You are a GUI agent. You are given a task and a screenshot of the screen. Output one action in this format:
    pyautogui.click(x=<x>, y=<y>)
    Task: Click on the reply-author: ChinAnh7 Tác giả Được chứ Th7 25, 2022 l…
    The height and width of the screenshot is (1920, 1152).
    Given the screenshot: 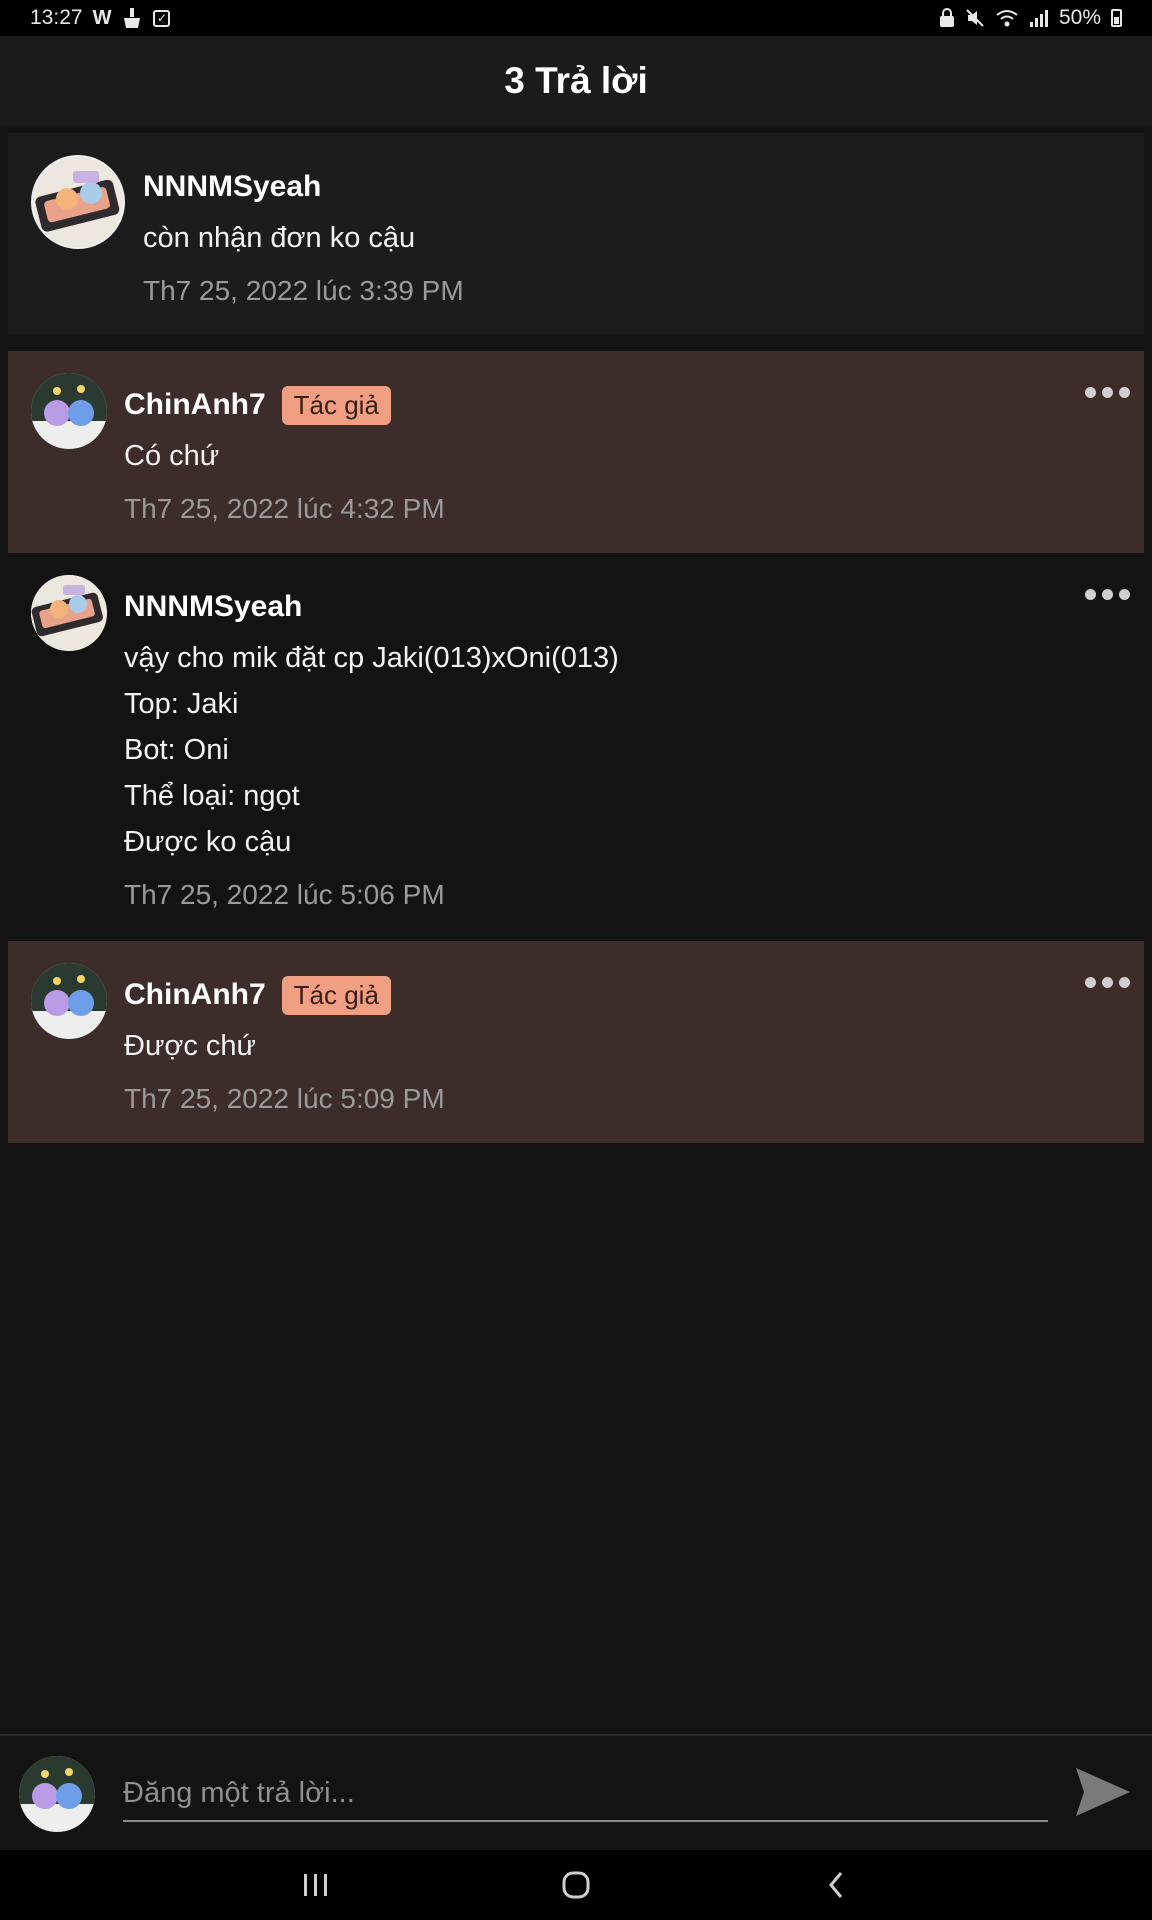 What is the action you would take?
    pyautogui.click(x=576, y=1042)
    